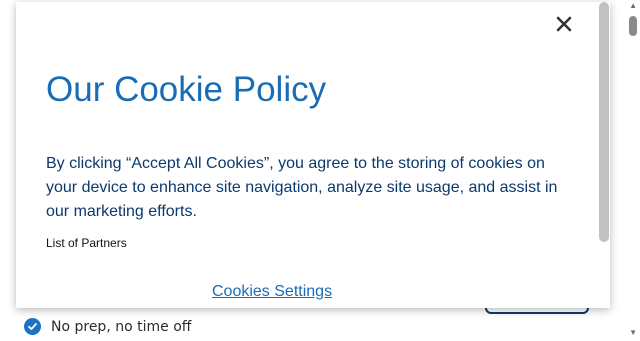 The height and width of the screenshot is (341, 640). I want to click on feature-list-item: No prep, no time off, so click(107, 326).